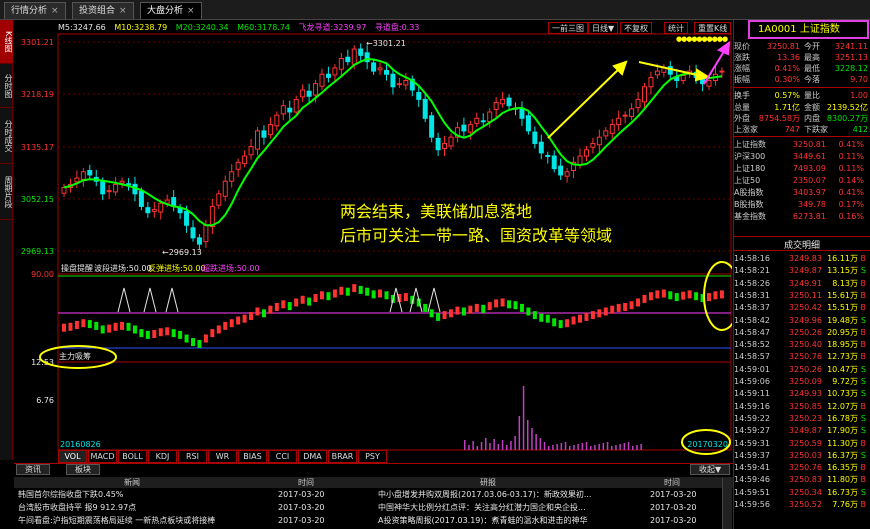 This screenshot has height=529, width=870. What do you see at coordinates (727, 503) in the screenshot?
I see `news-scrollbar` at bounding box center [727, 503].